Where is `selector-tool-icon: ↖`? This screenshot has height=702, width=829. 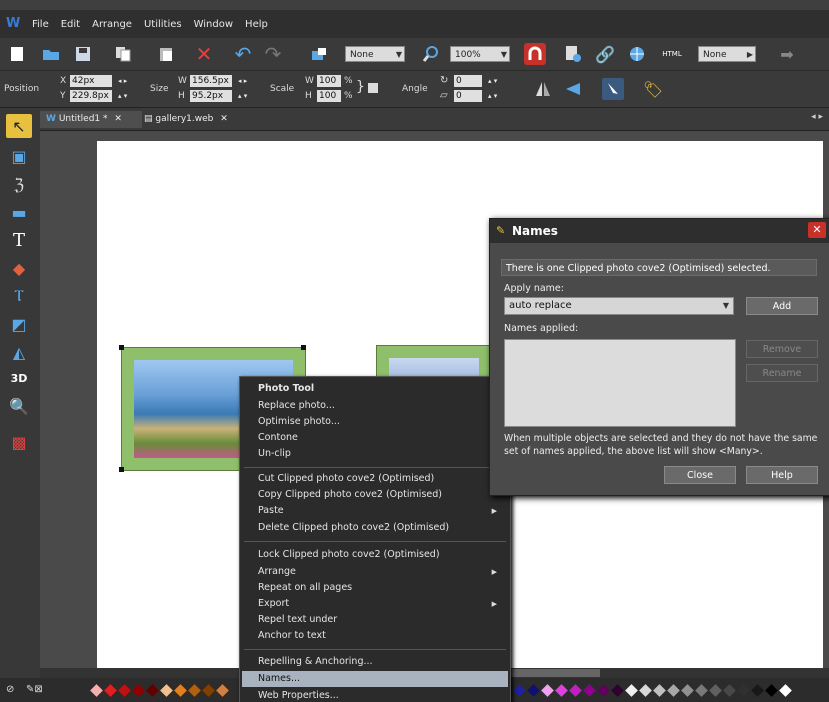 selector-tool-icon: ↖ is located at coordinates (19, 126).